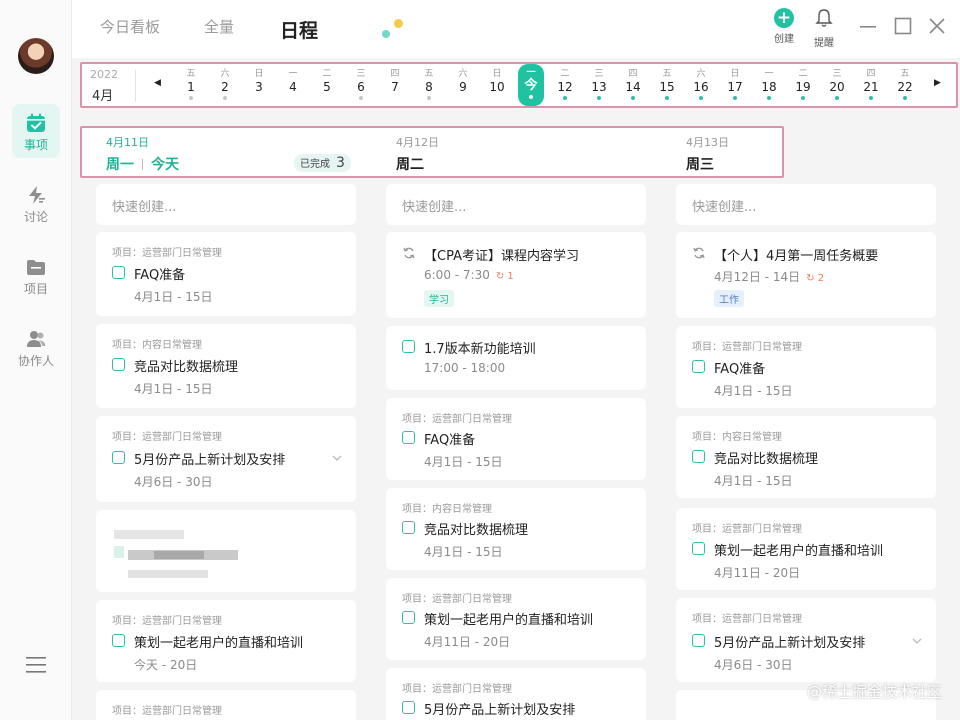  Describe the element at coordinates (903, 26) in the screenshot. I see `maximize-icon` at that location.